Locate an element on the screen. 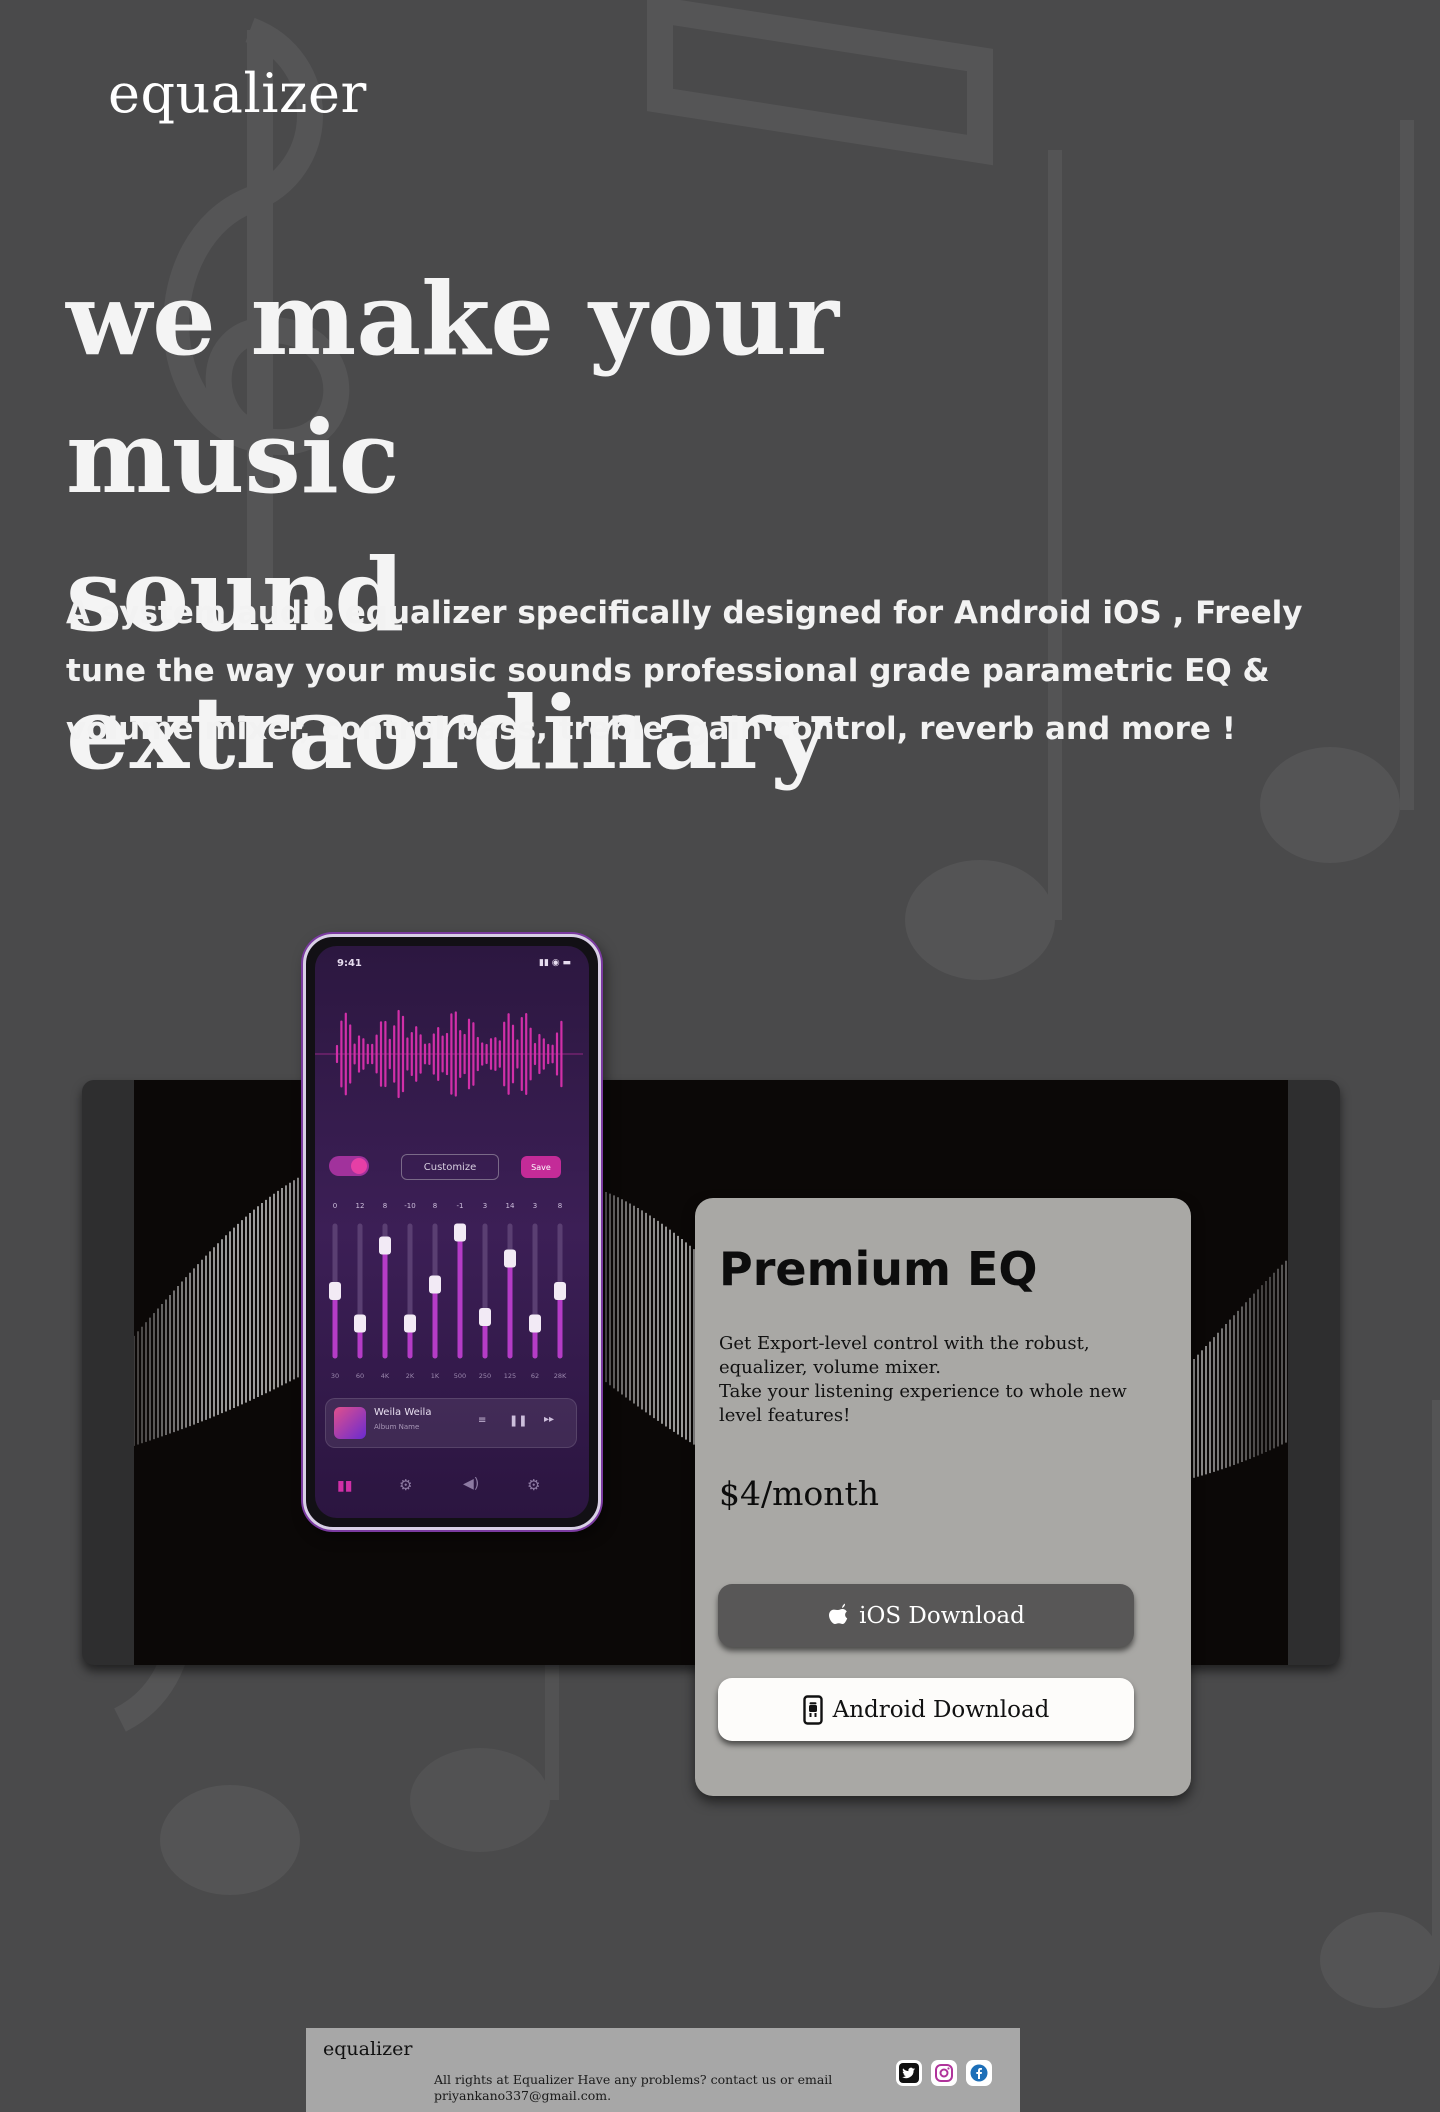 Image resolution: width=1440 pixels, height=2112 pixels. band-gain-label: 14 is located at coordinates (510, 1206).